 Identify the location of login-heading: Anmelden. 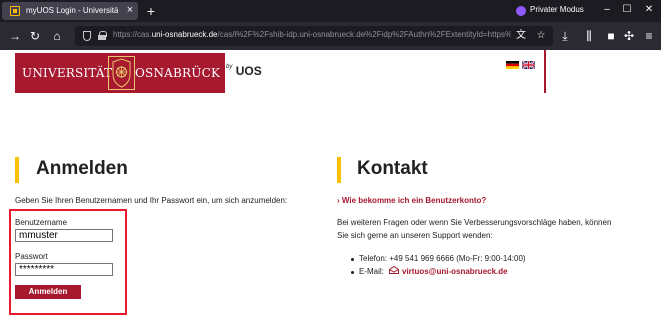
(82, 168).